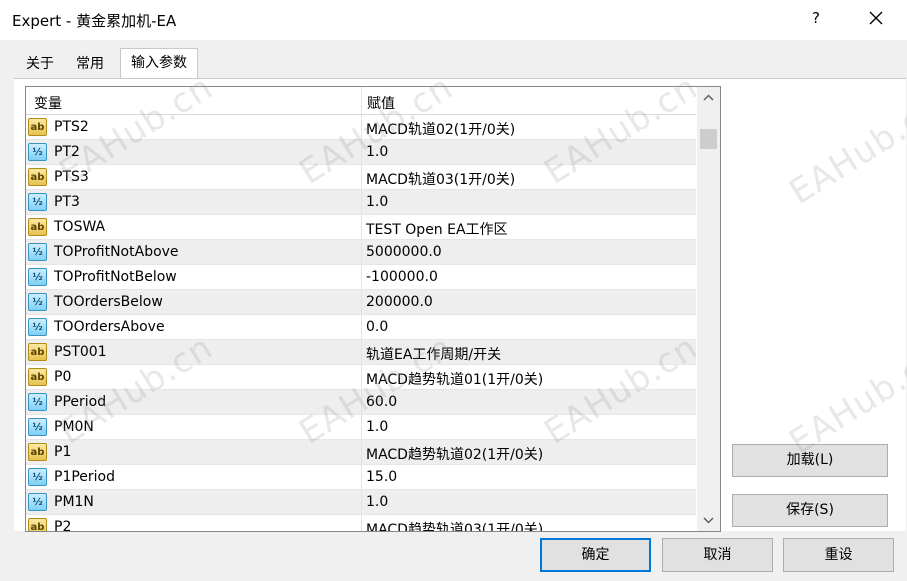 This screenshot has width=907, height=581. What do you see at coordinates (377, 327) in the screenshot?
I see `parameter-value: 0.0` at bounding box center [377, 327].